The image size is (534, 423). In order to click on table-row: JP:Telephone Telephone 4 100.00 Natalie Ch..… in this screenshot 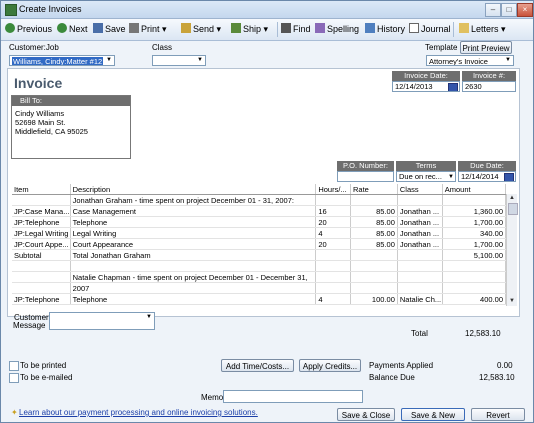, I will do `click(259, 299)`.